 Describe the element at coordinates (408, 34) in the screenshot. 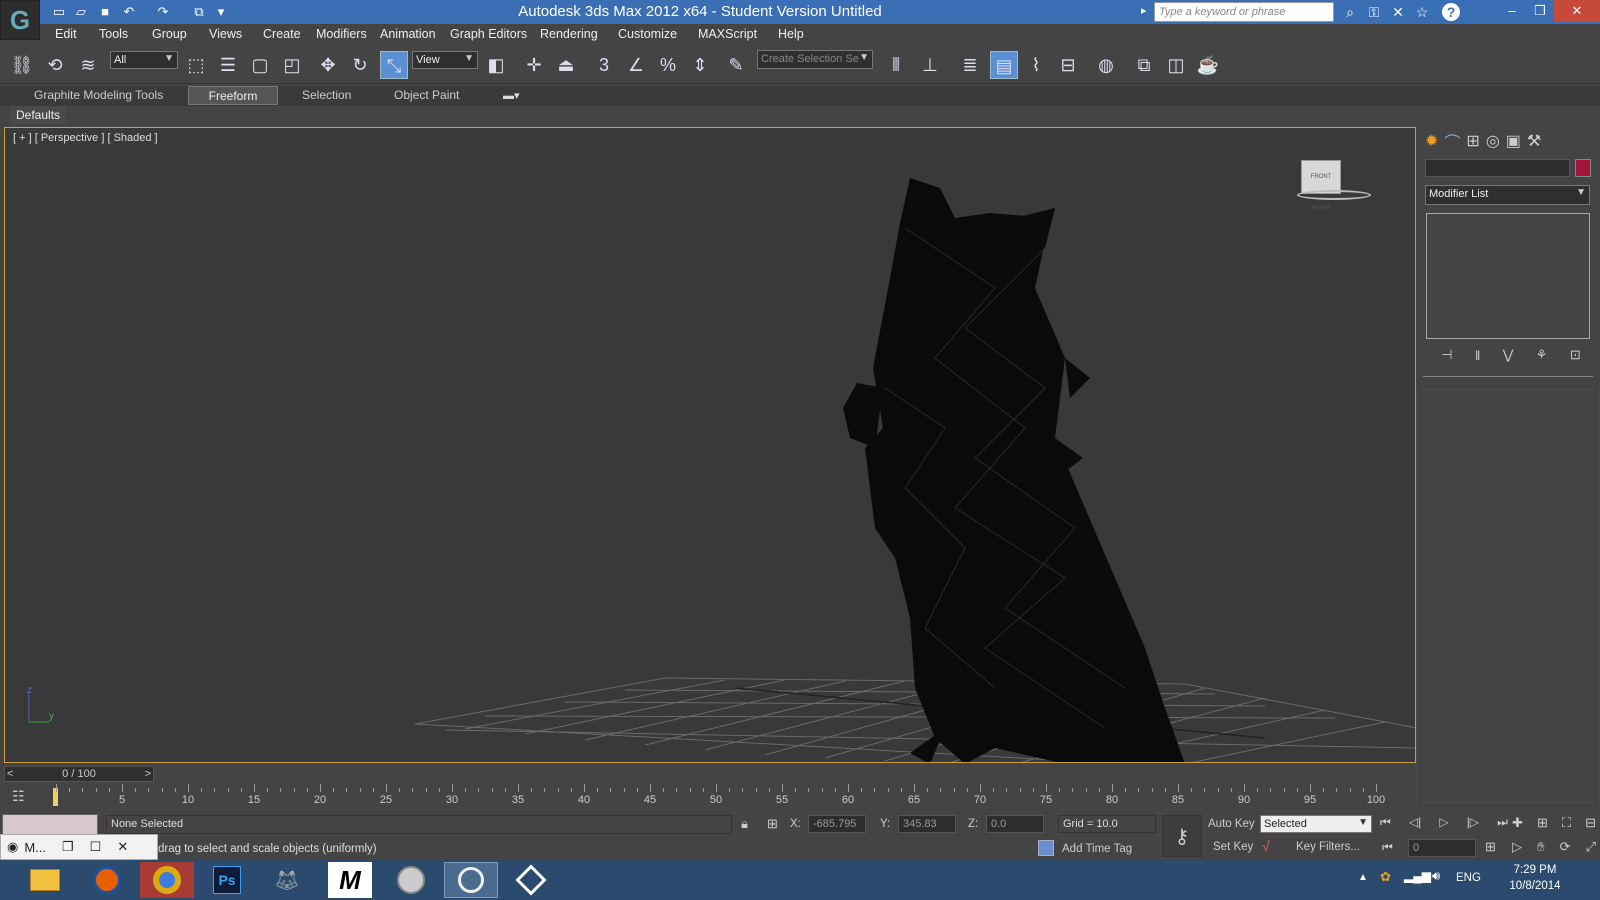

I see `menu-animation: Animation` at that location.